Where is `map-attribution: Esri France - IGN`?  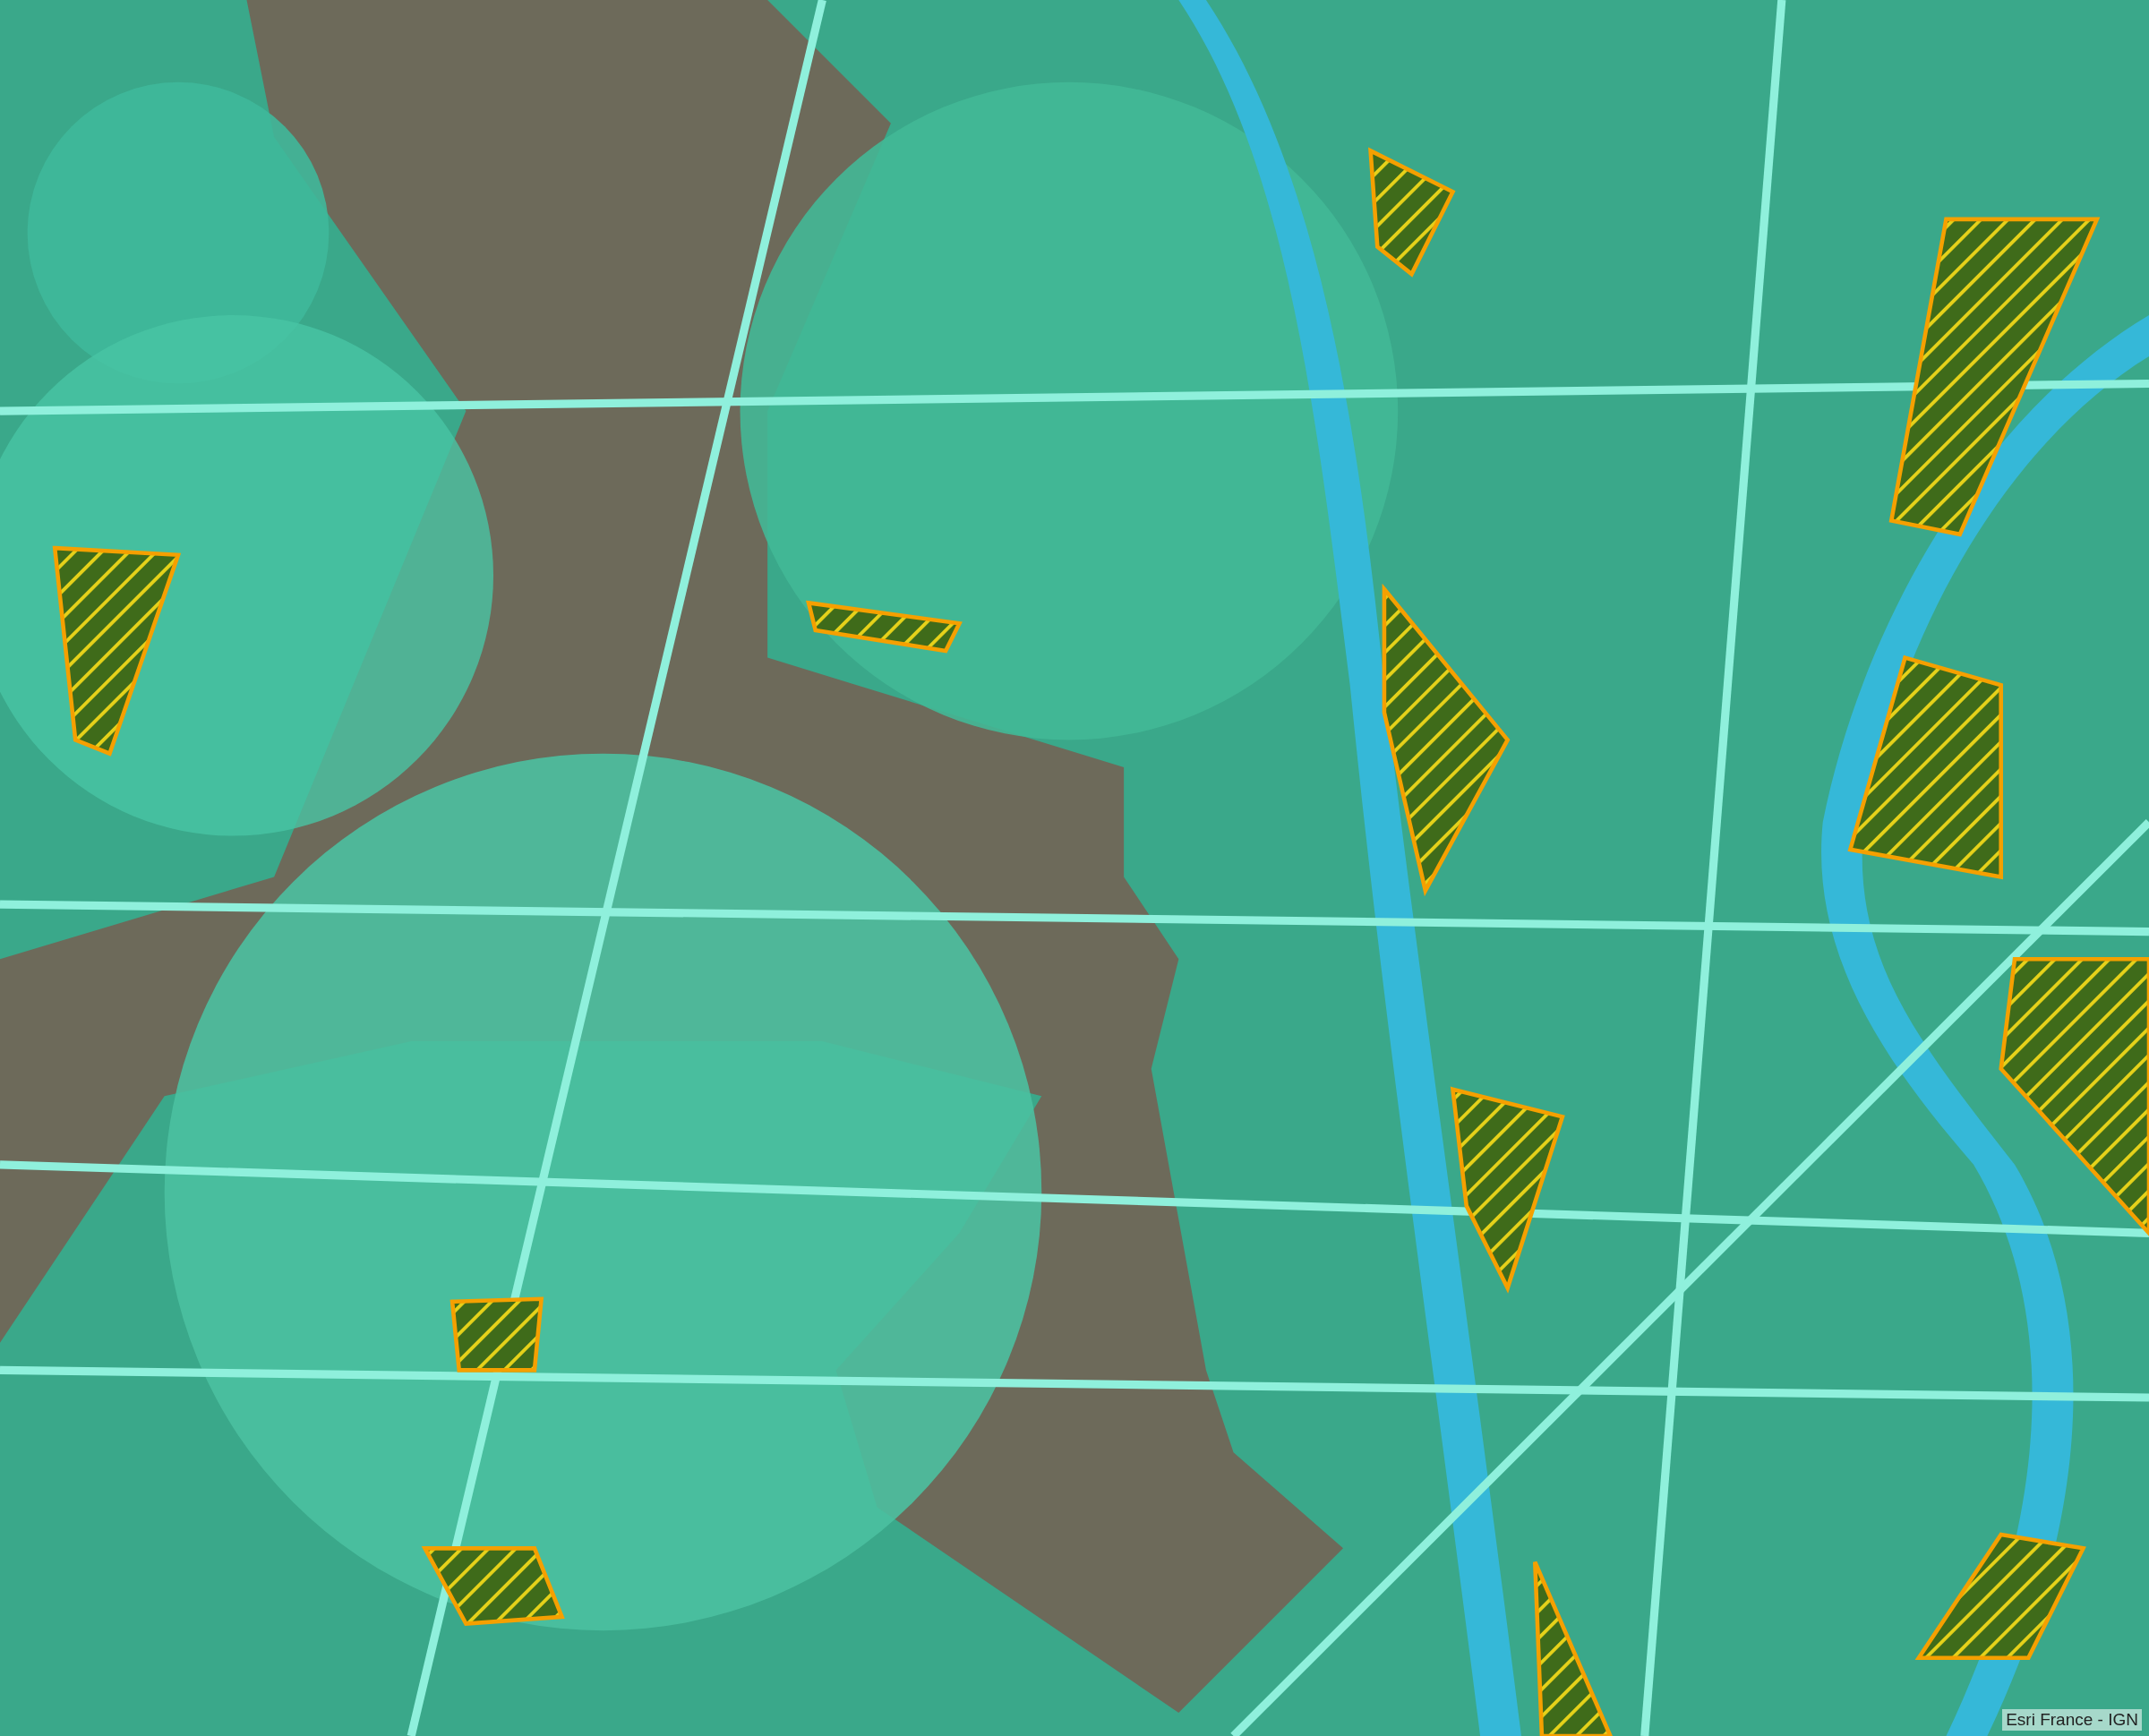
map-attribution: Esri France - IGN is located at coordinates (2072, 1720).